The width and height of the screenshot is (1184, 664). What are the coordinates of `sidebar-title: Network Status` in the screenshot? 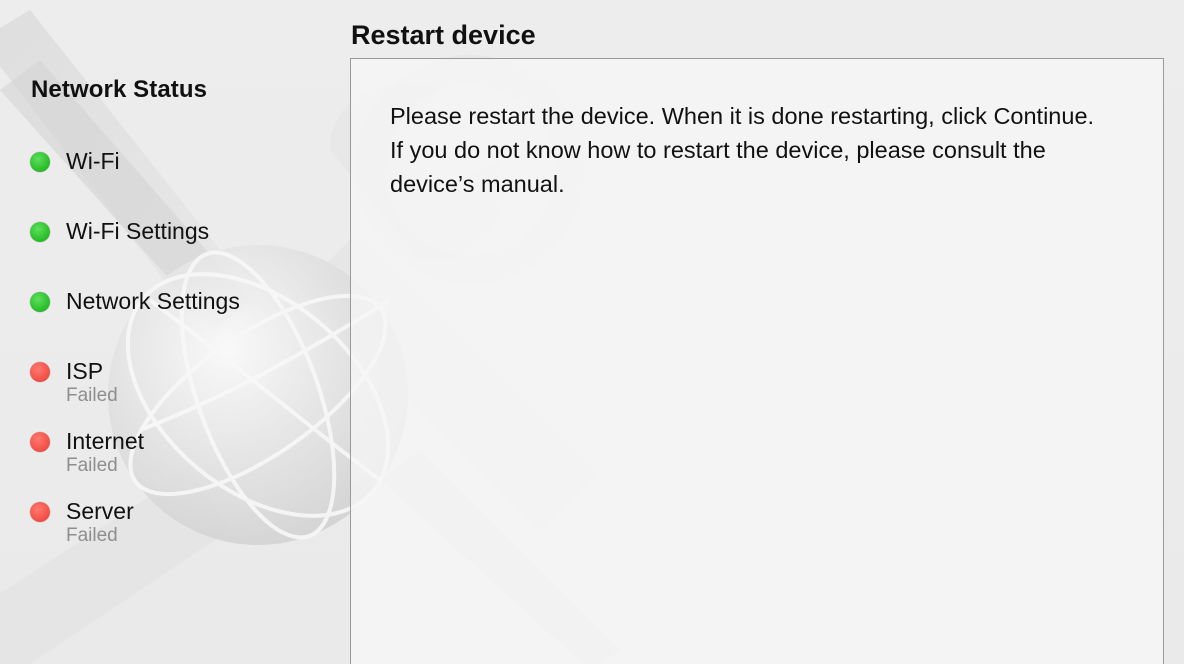 It's located at (119, 89).